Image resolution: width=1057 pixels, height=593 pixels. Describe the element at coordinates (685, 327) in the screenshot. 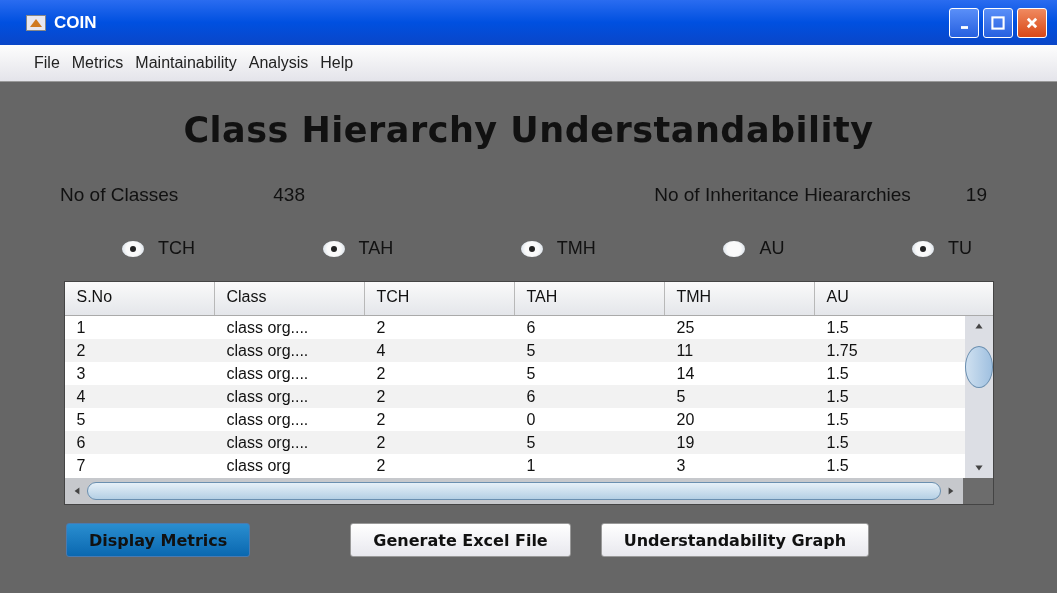

I see `table-cell-text: 25` at that location.